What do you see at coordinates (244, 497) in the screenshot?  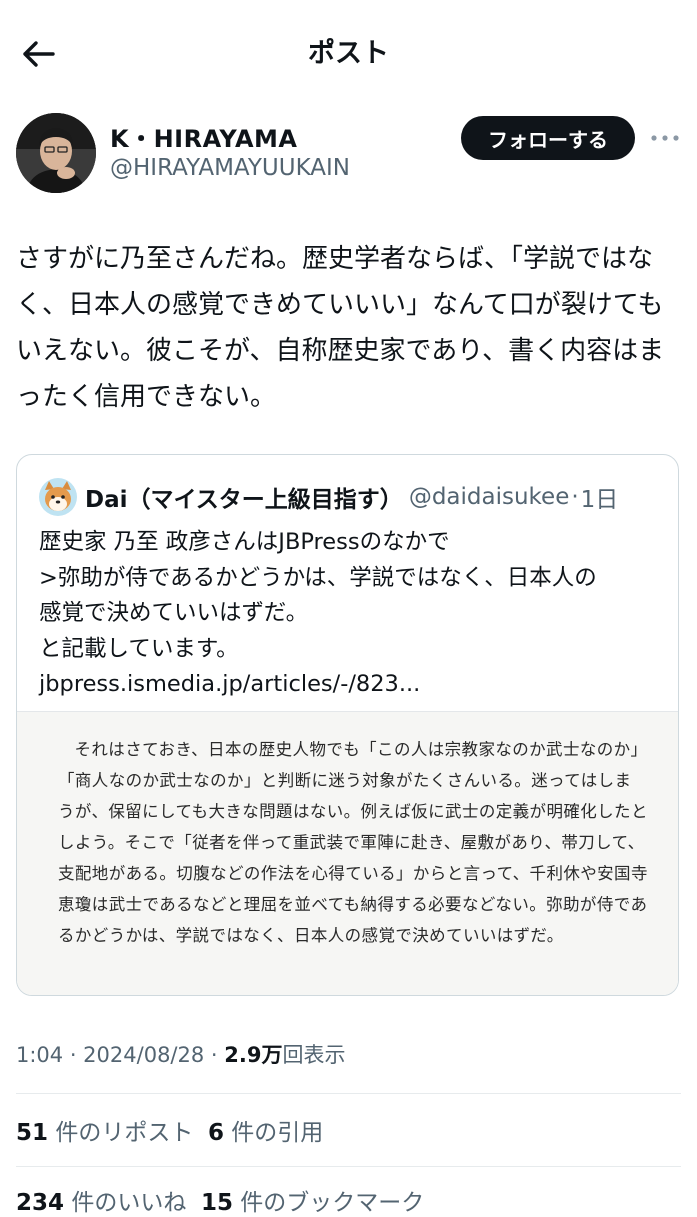 I see `quoted-display-name: Dai（マイスター上級目指す）` at bounding box center [244, 497].